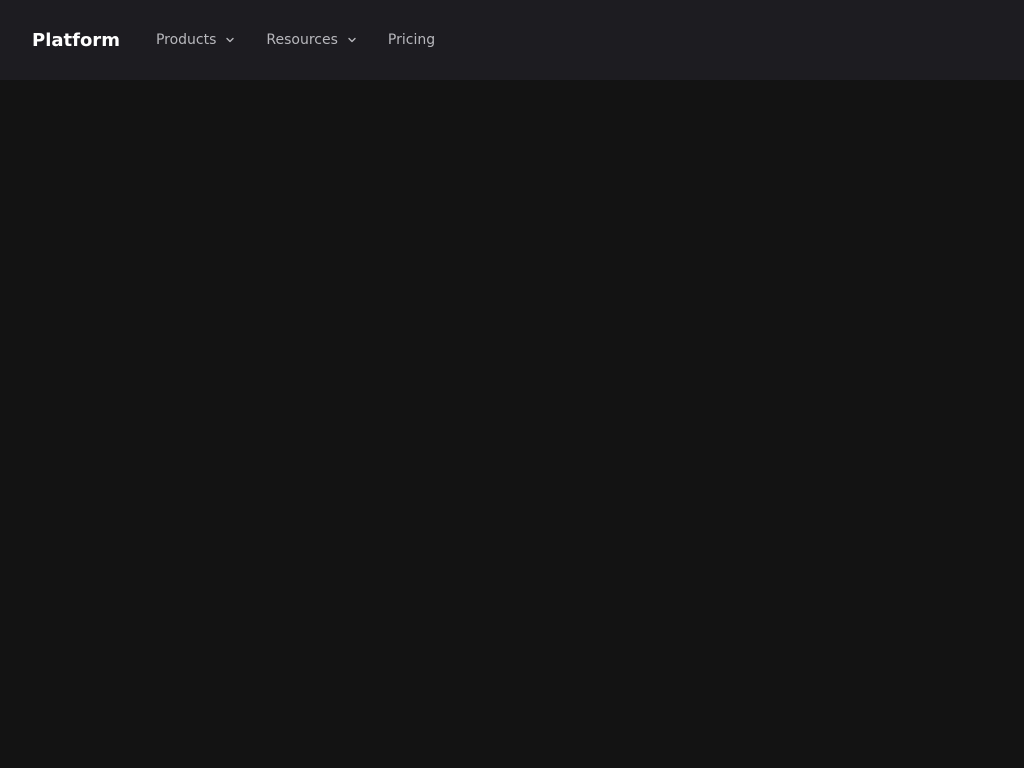 This screenshot has width=1024, height=768. I want to click on nav-item-label: Pricing, so click(411, 40).